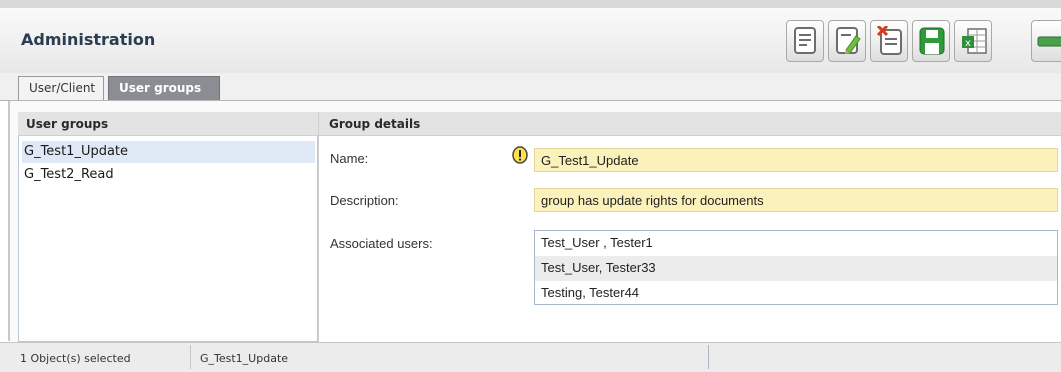  What do you see at coordinates (796, 243) in the screenshot?
I see `list-item: Test_User , Tester1` at bounding box center [796, 243].